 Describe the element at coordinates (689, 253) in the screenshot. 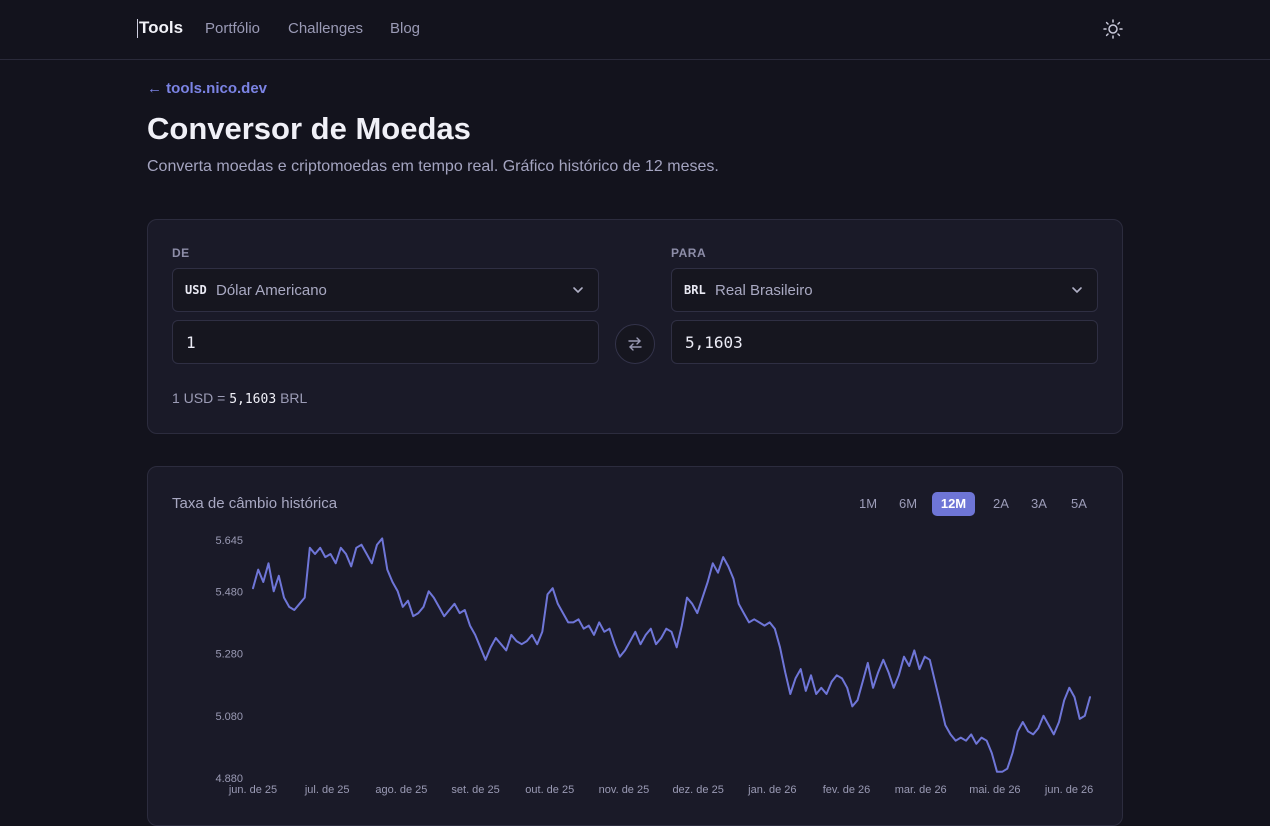

I see `to-label: PARA` at that location.